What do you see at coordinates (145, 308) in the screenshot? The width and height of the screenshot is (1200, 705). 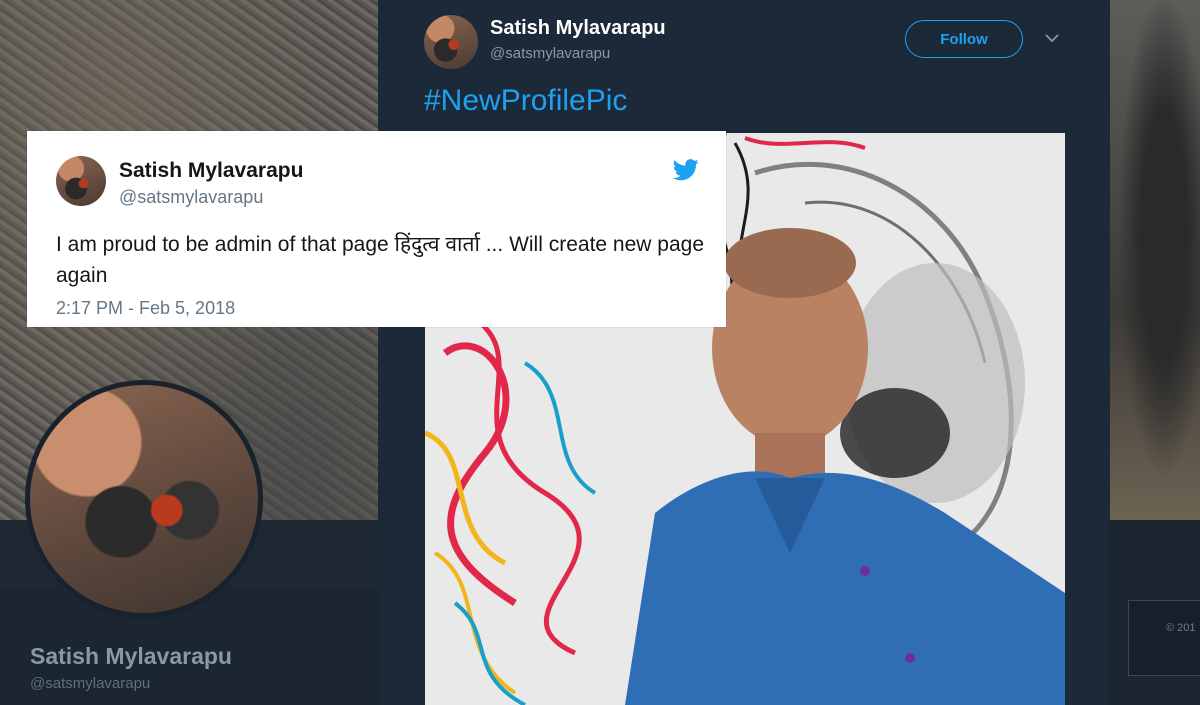 I see `tweet-timestamp: 2:17 PM - Feb 5, 2018` at bounding box center [145, 308].